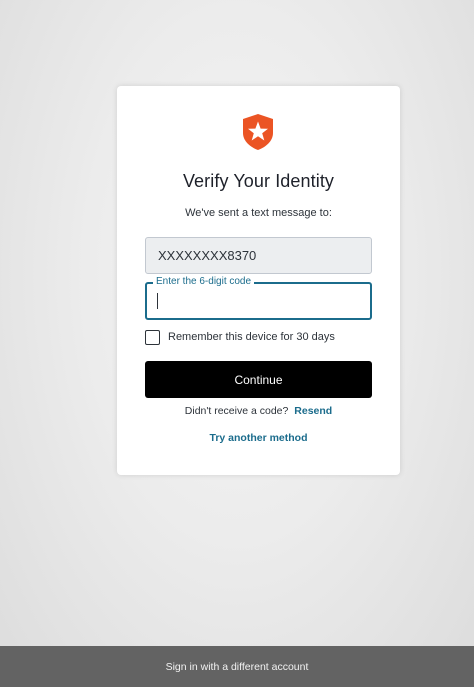 Image resolution: width=474 pixels, height=687 pixels. What do you see at coordinates (251, 337) in the screenshot?
I see `remember-device-label: Remember this device for 30 days` at bounding box center [251, 337].